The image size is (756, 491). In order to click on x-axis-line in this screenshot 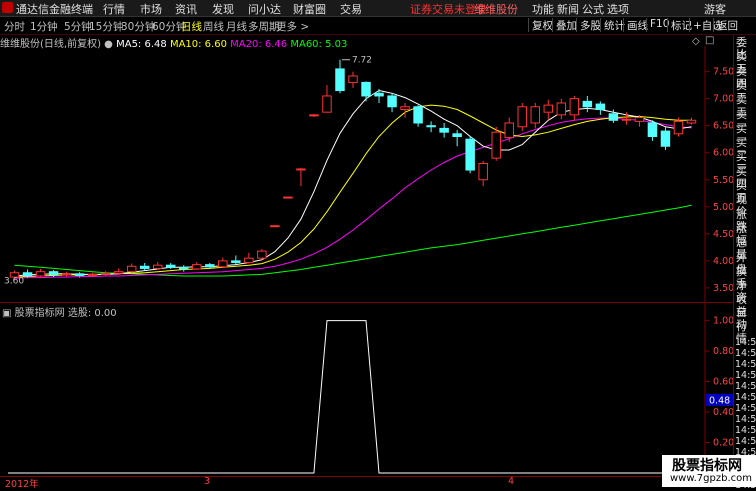, I will do `click(366, 476)`.